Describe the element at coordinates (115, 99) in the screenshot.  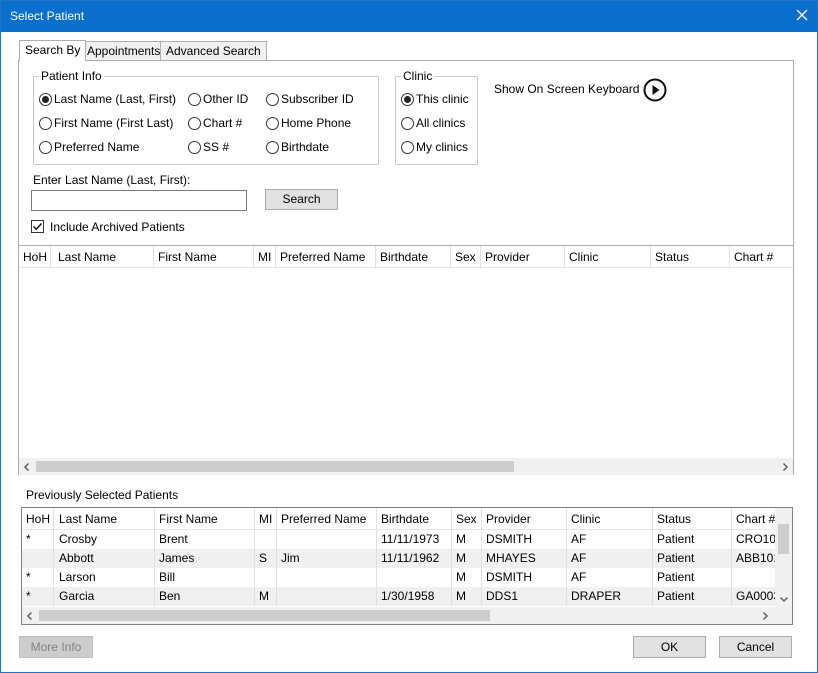
I see `radio-label: Last Name (Last, First)` at that location.